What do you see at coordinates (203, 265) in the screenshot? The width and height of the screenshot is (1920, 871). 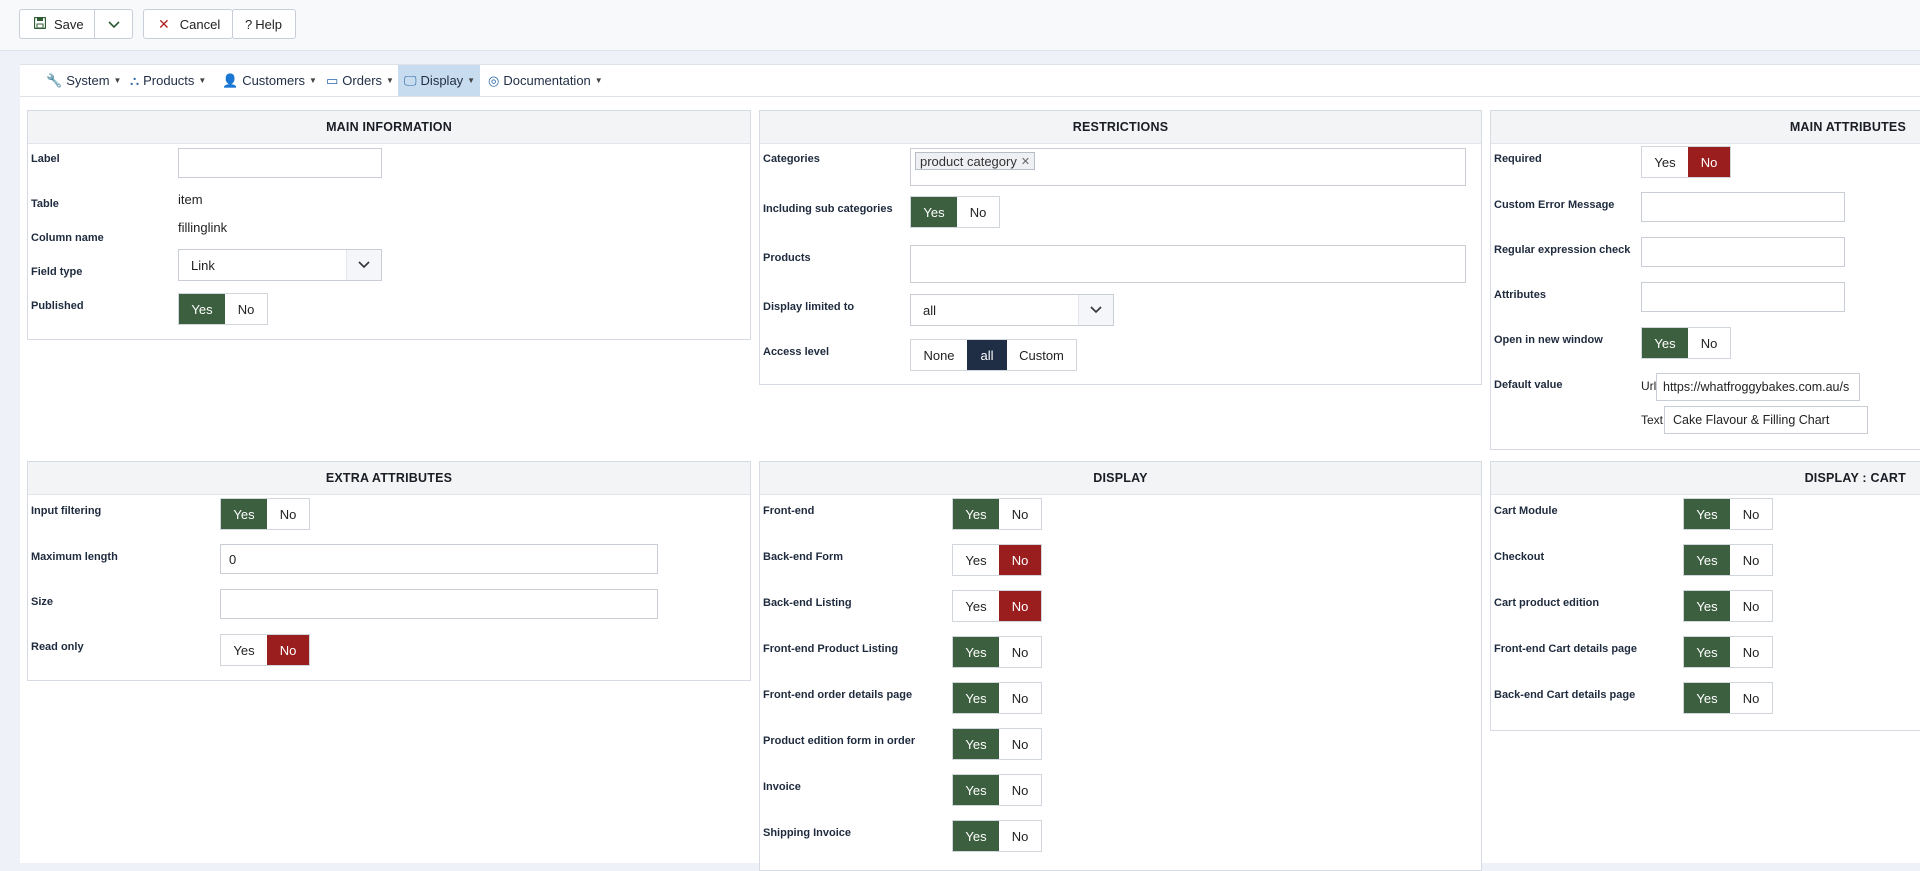 I see `field-type-value: Link` at bounding box center [203, 265].